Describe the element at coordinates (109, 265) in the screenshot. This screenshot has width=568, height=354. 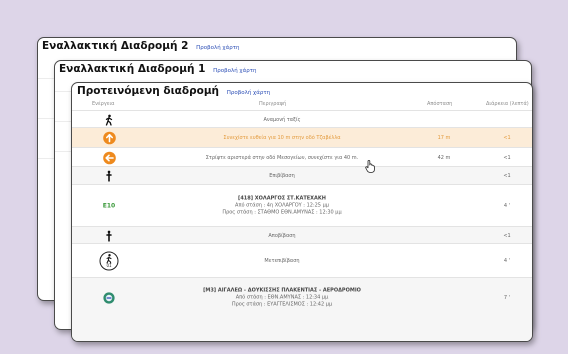
I see `transfer-number: 01` at that location.